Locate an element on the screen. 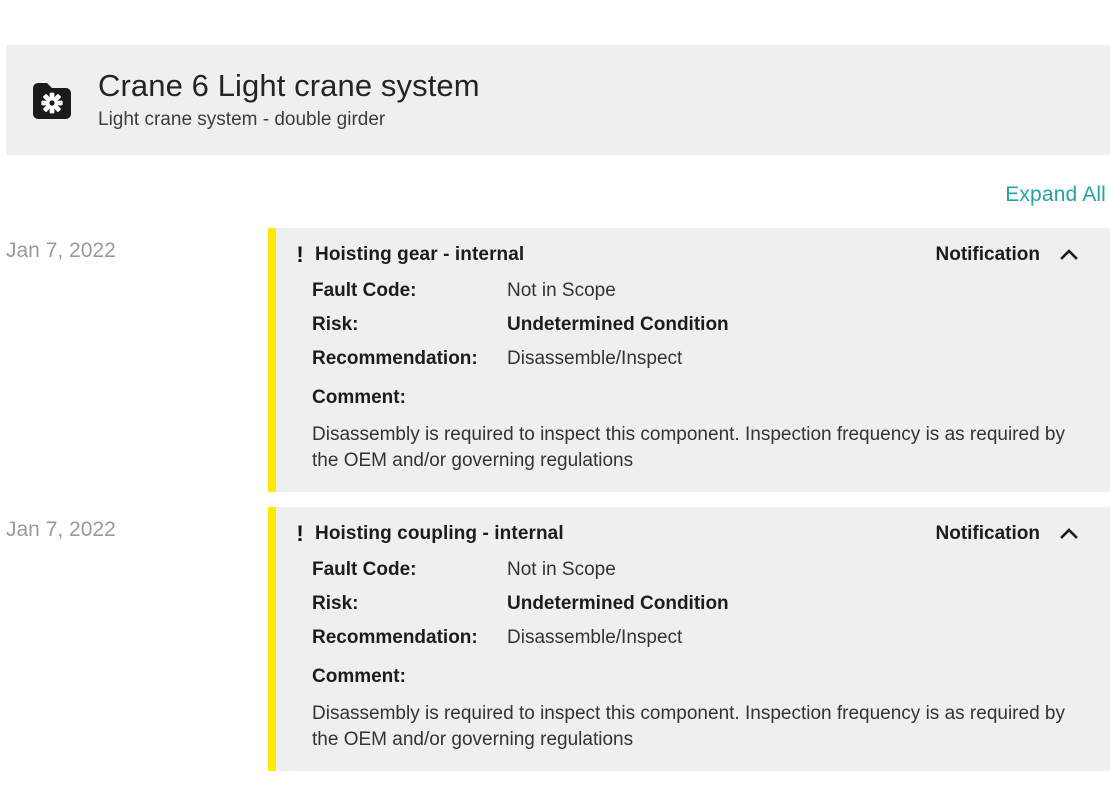  finding-card-header: ! Hoisting gear - internal Notification is located at coordinates (688, 255).